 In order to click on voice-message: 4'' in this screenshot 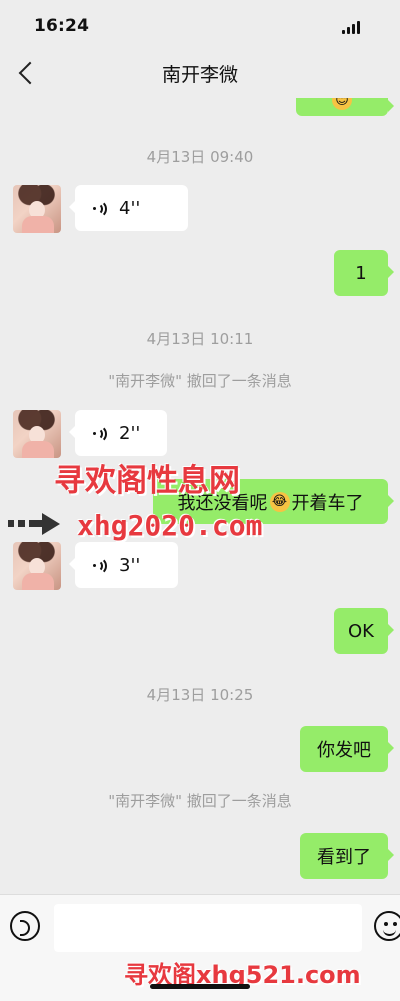, I will do `click(128, 208)`.